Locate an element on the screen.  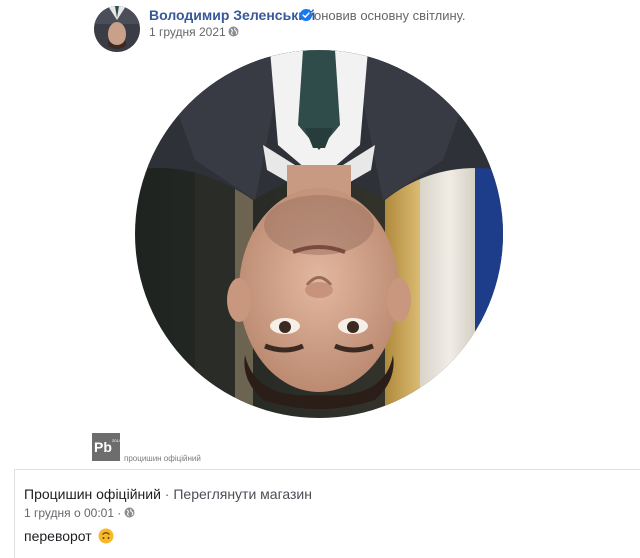
author-avatar is located at coordinates (117, 29).